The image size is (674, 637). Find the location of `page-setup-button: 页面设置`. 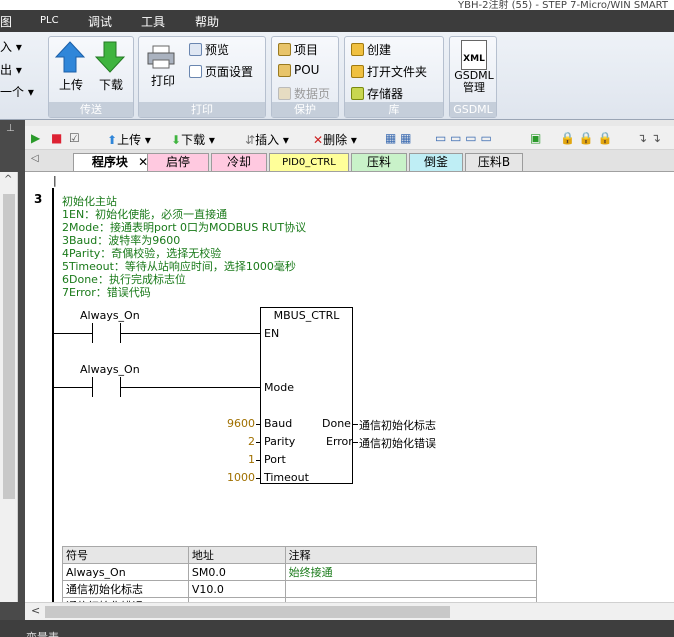

page-setup-button: 页面设置 is located at coordinates (221, 71).